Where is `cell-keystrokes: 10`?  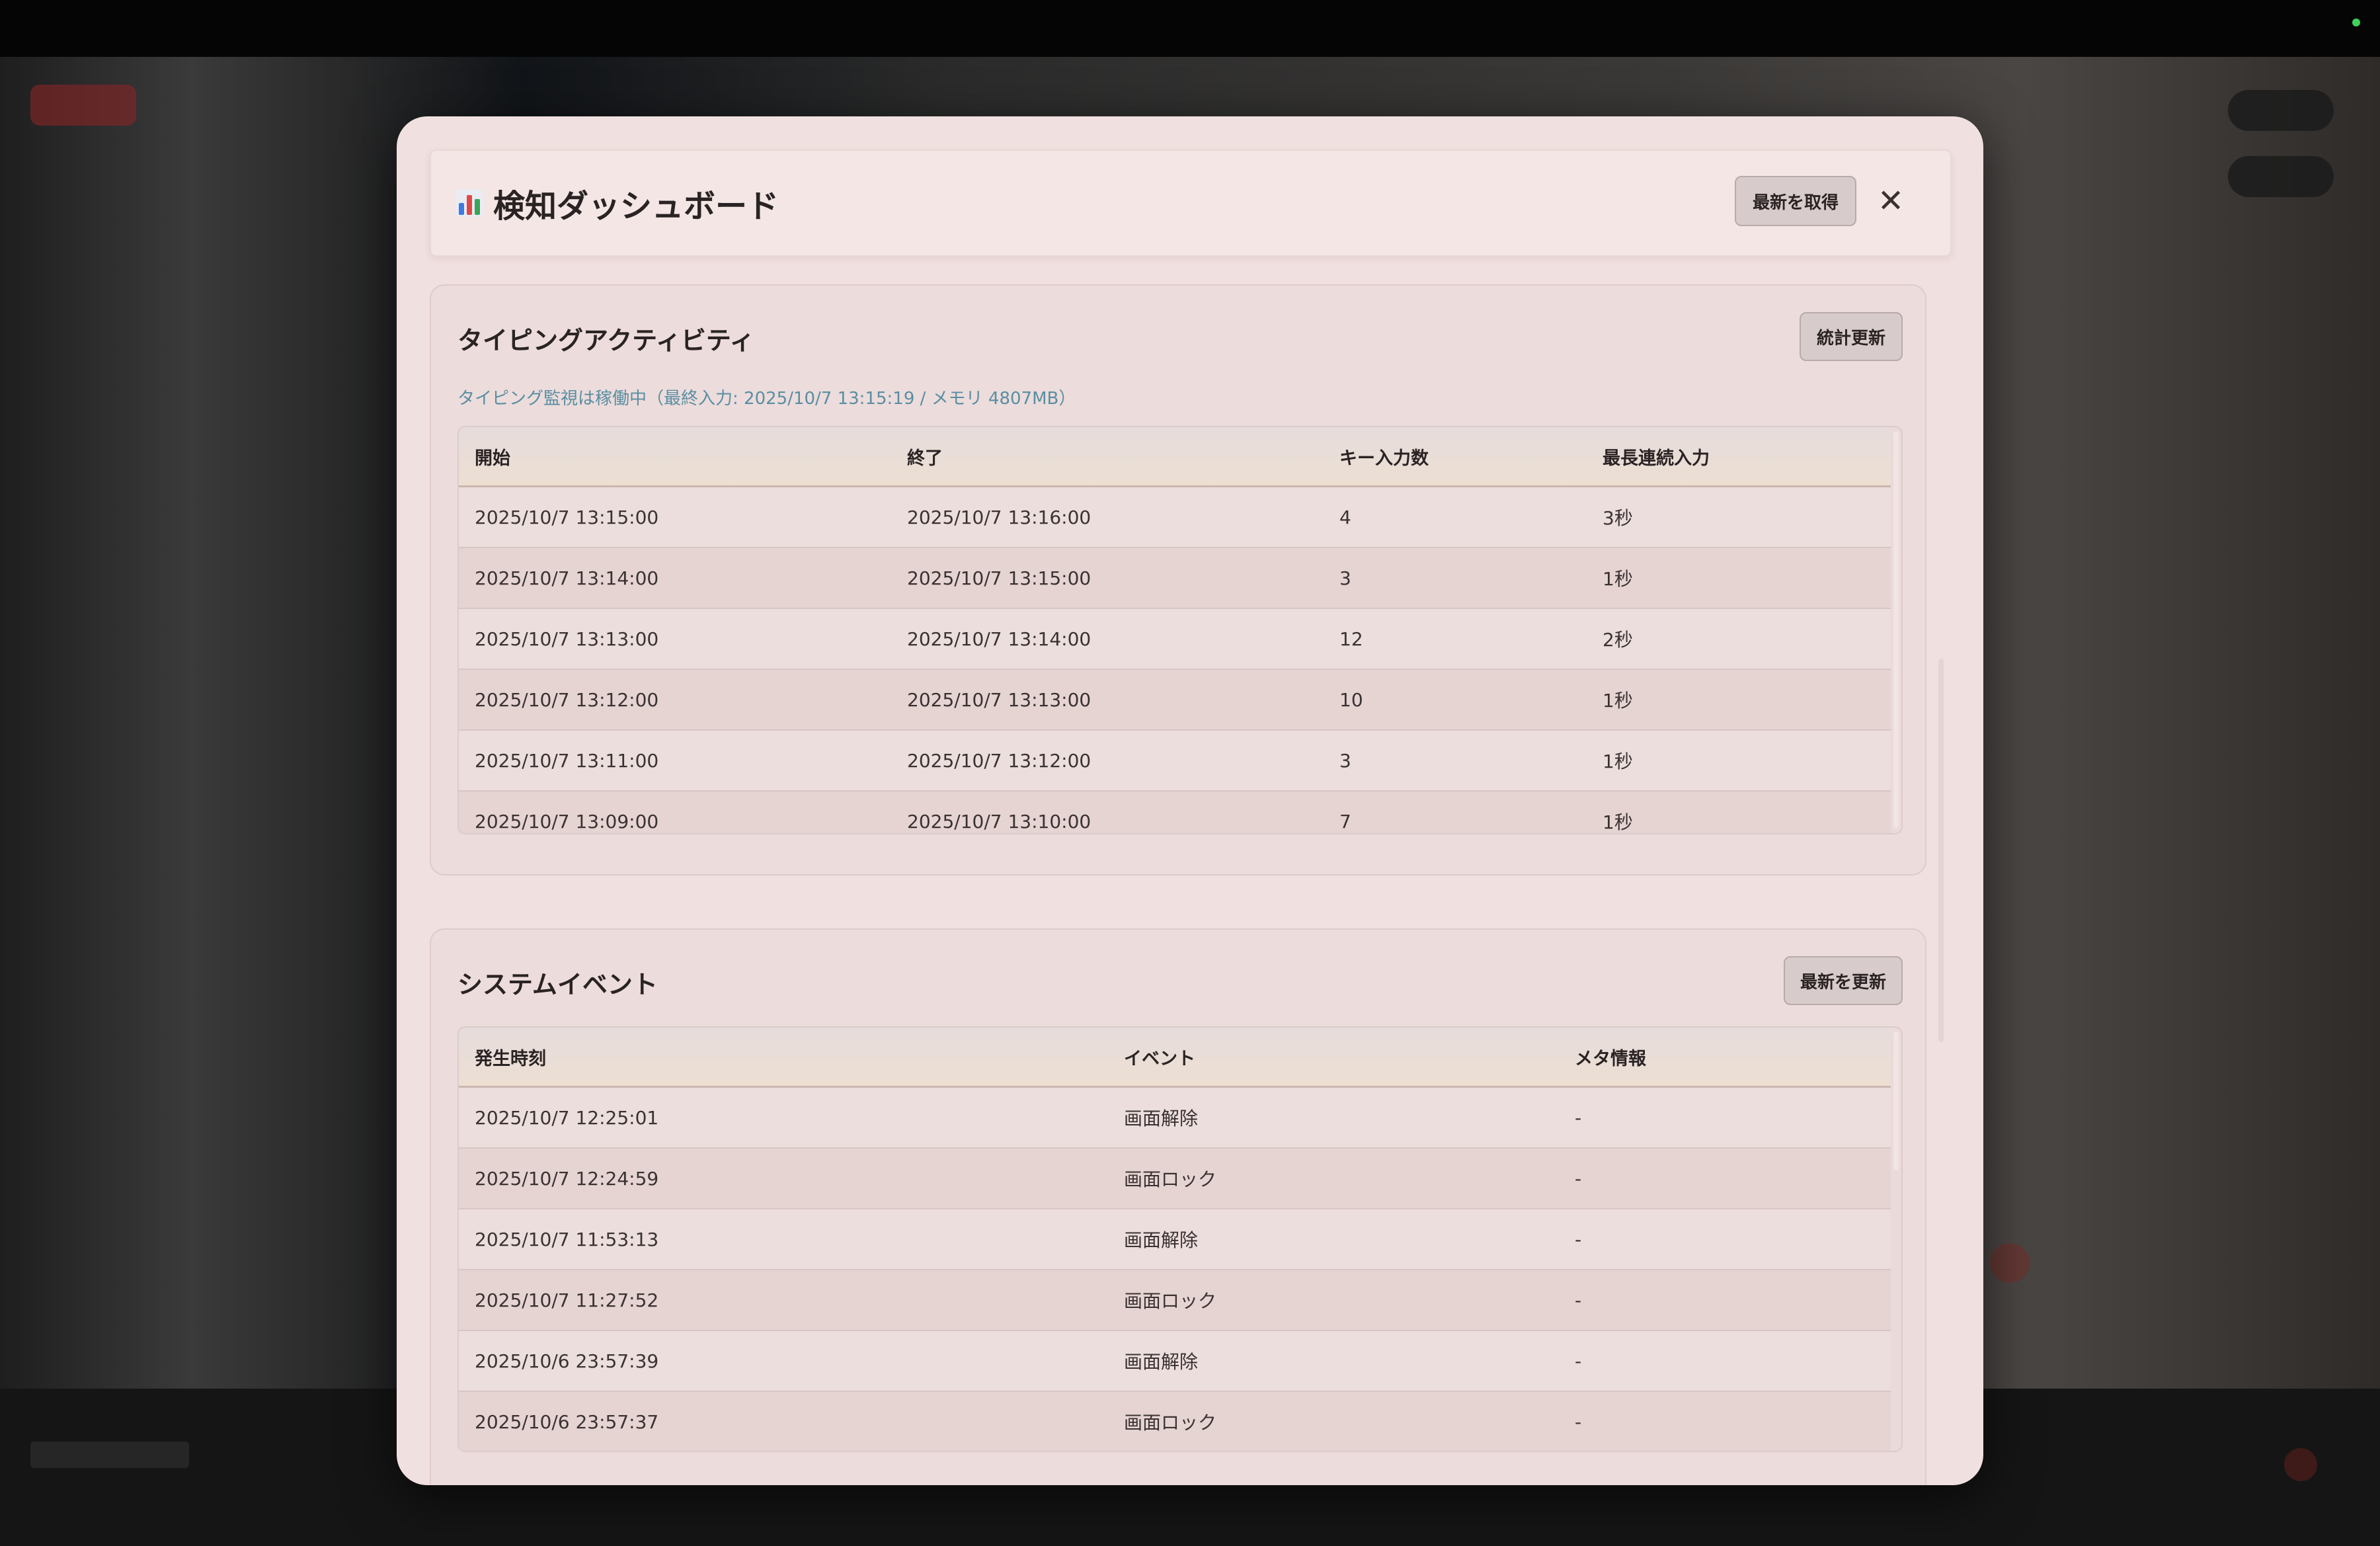
cell-keystrokes: 10 is located at coordinates (1455, 700).